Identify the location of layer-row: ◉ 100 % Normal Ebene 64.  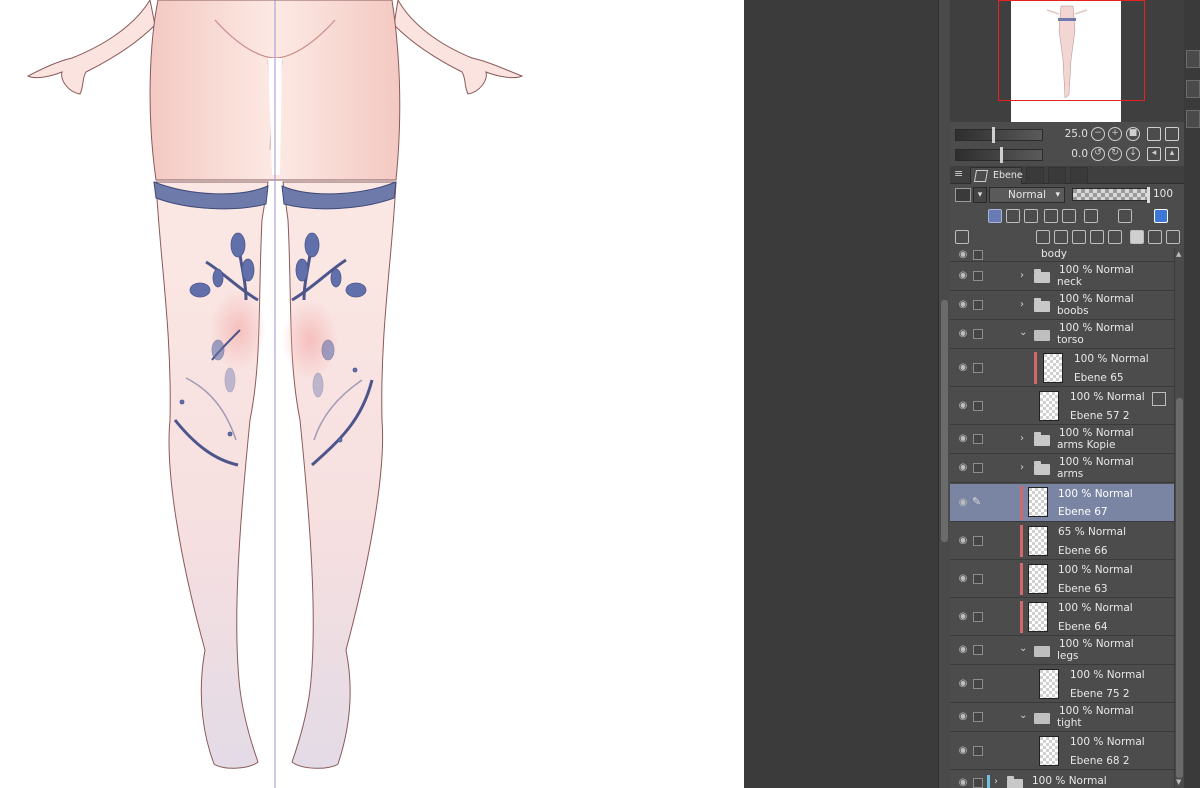
(1062, 617).